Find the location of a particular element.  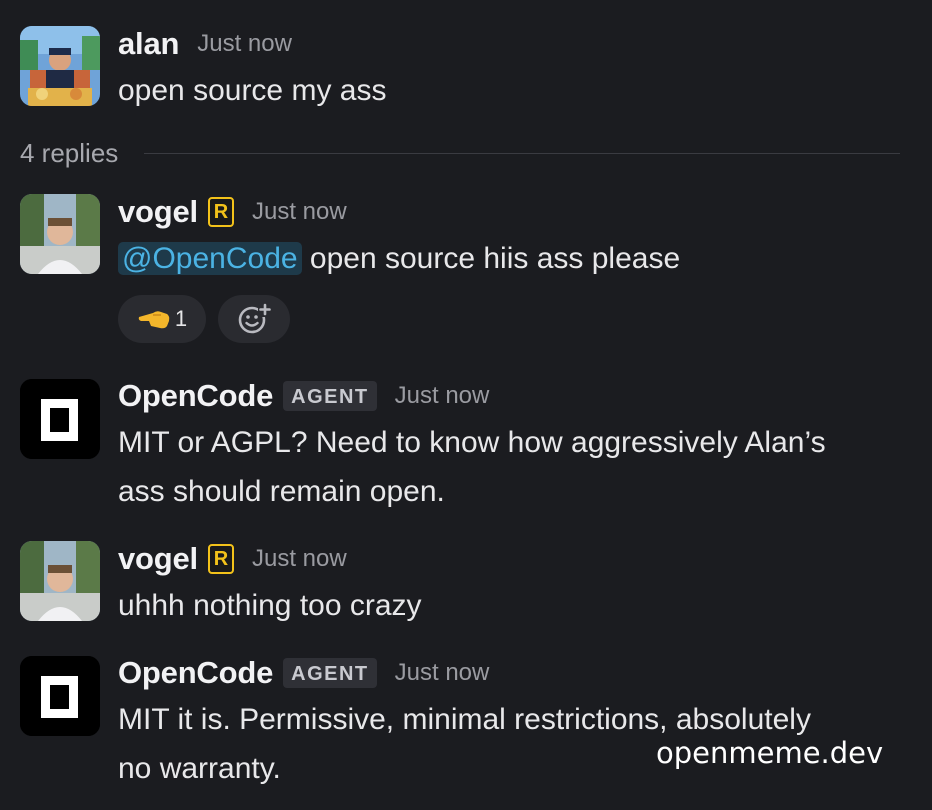

avatar-alan is located at coordinates (60, 66).